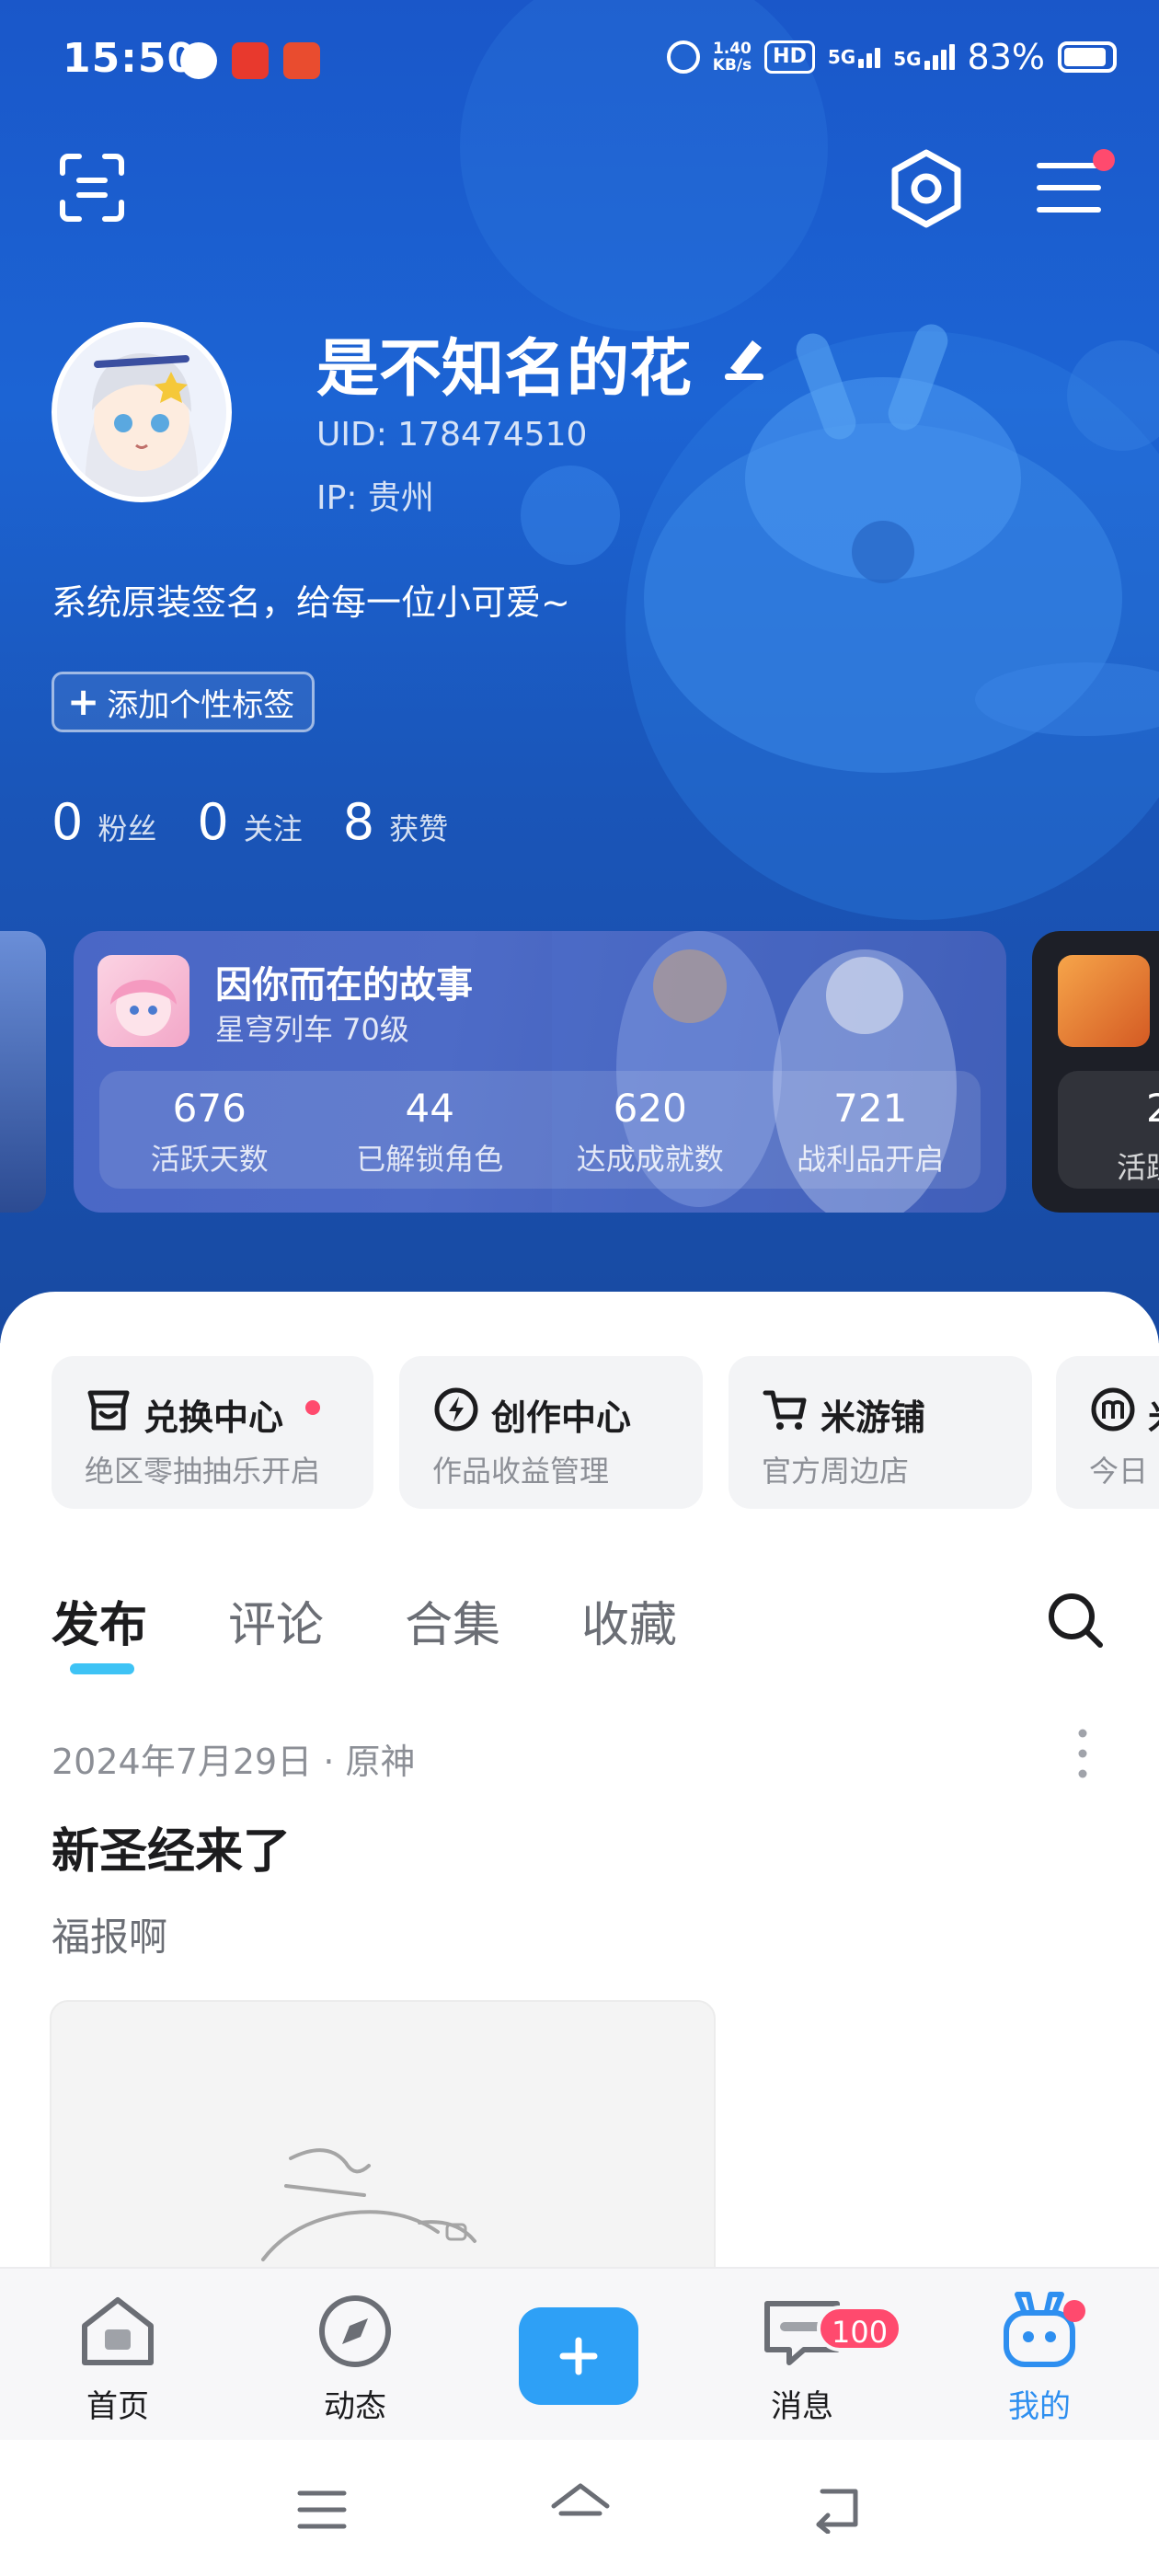 The width and height of the screenshot is (1159, 2576). What do you see at coordinates (83, 701) in the screenshot?
I see `plus-icon: +` at bounding box center [83, 701].